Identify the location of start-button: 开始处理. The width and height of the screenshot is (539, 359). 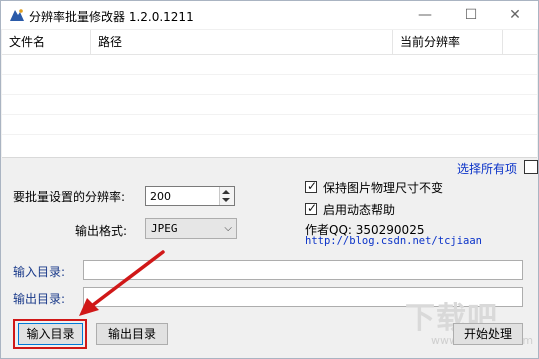
(488, 334).